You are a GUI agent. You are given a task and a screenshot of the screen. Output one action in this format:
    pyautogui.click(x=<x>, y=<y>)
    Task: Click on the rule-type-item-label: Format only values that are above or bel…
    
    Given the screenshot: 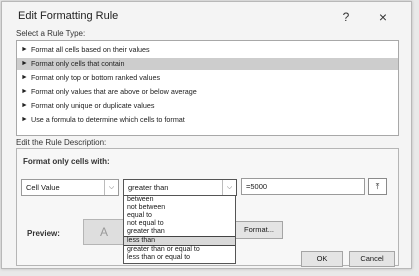 What is the action you would take?
    pyautogui.click(x=114, y=91)
    